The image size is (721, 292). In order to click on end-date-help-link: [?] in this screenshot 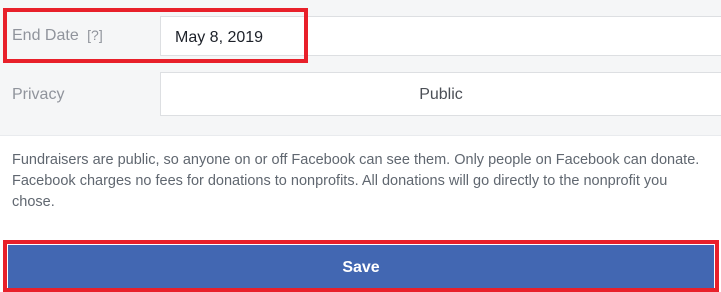, I will do `click(95, 35)`.